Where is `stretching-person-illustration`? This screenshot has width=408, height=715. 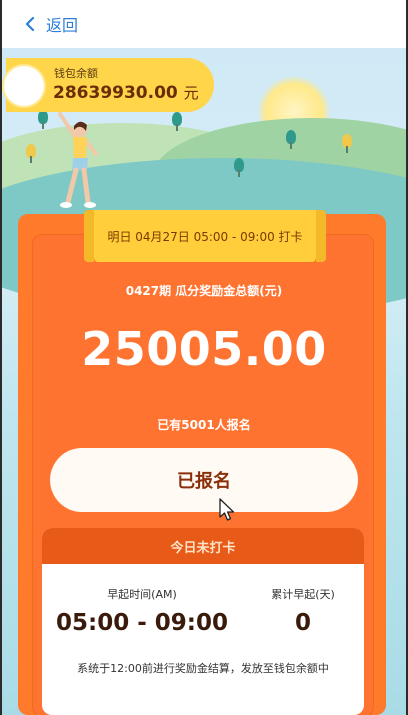
stretching-person-illustration is located at coordinates (78, 160).